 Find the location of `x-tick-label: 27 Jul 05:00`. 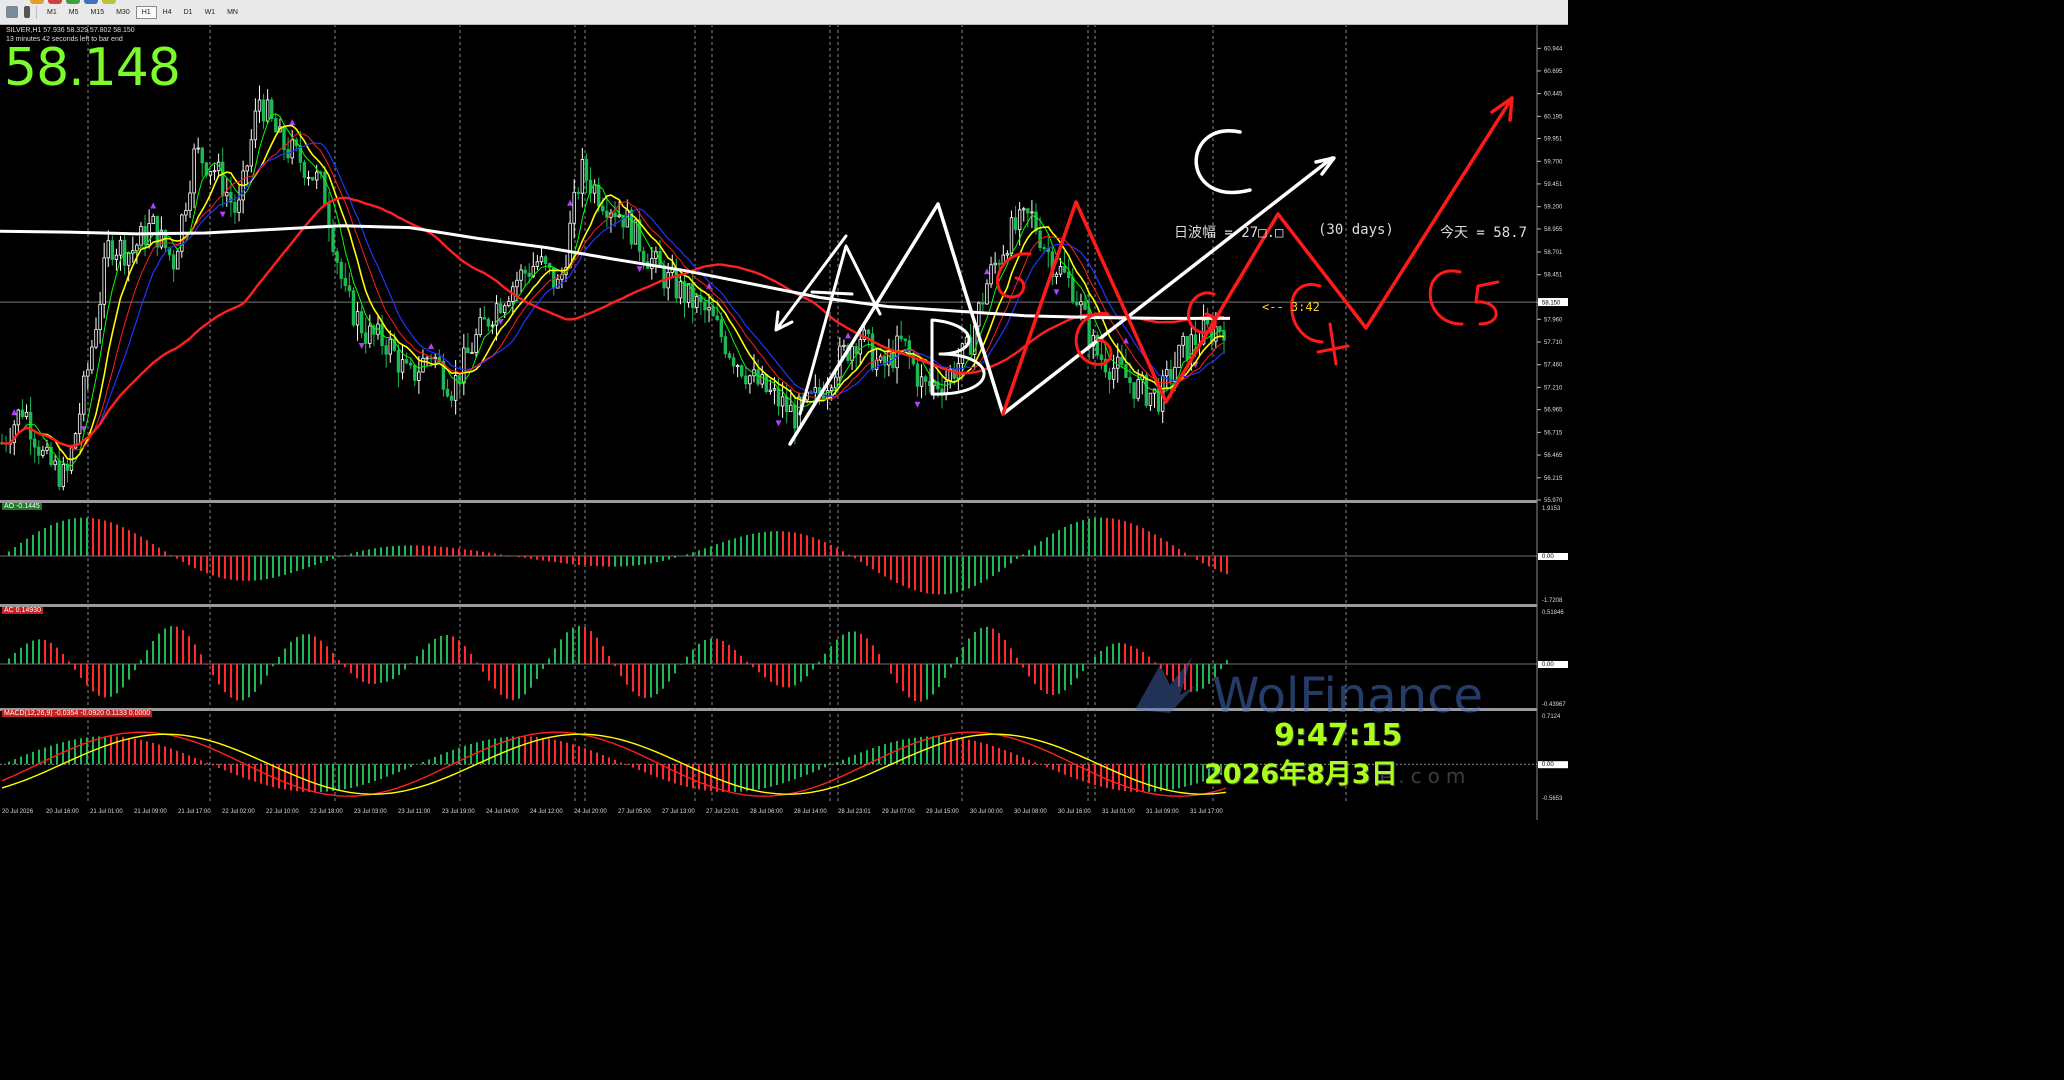

x-tick-label: 27 Jul 05:00 is located at coordinates (634, 812).